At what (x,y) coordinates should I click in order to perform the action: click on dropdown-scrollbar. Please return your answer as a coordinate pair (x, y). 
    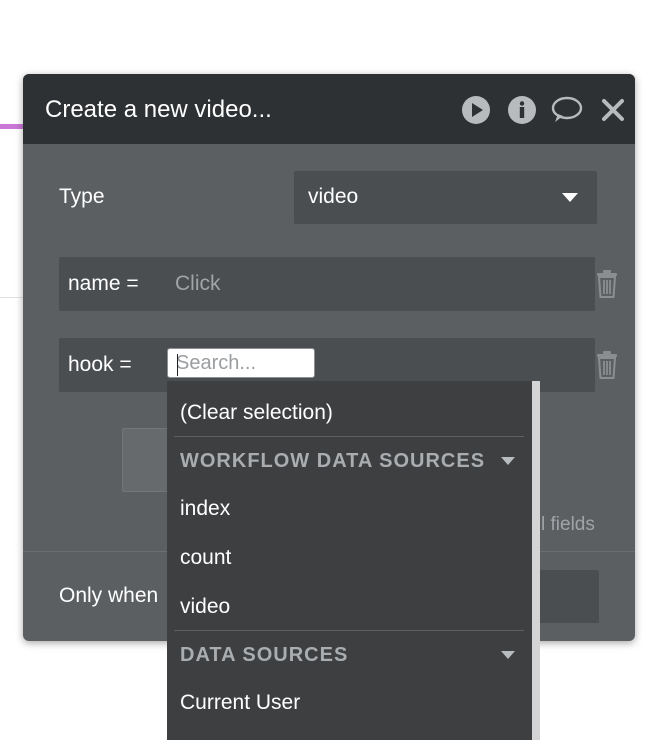
    Looking at the image, I should click on (536, 560).